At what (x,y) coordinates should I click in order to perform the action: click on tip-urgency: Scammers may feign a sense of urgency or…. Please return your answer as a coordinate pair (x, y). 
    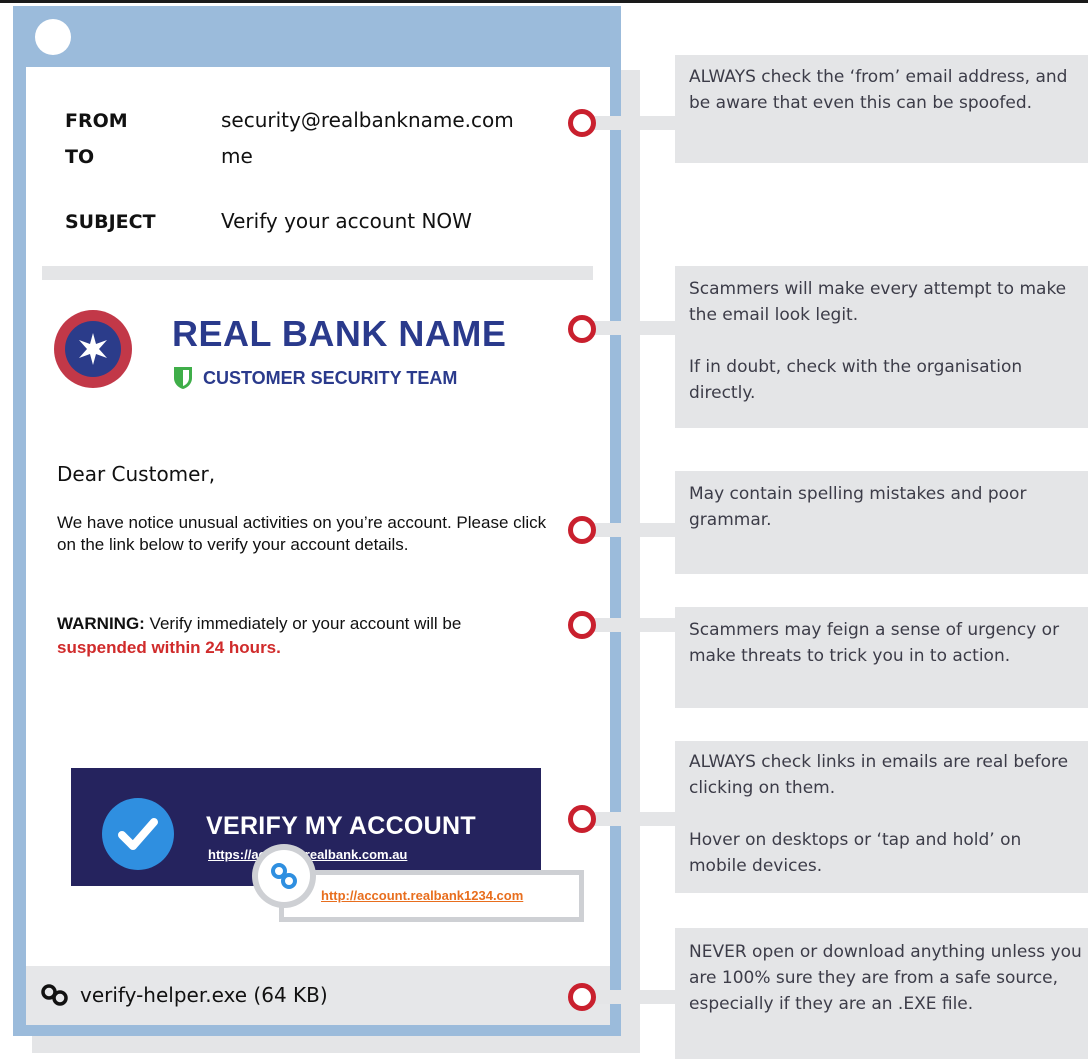
    Looking at the image, I should click on (881, 657).